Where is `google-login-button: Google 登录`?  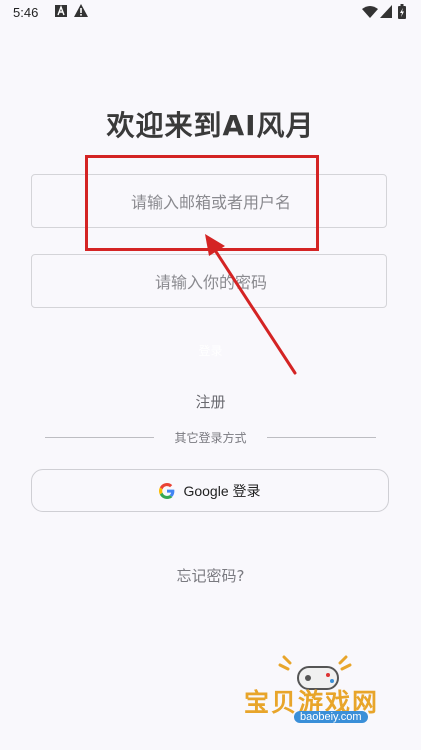
google-login-button: Google 登录 is located at coordinates (210, 490).